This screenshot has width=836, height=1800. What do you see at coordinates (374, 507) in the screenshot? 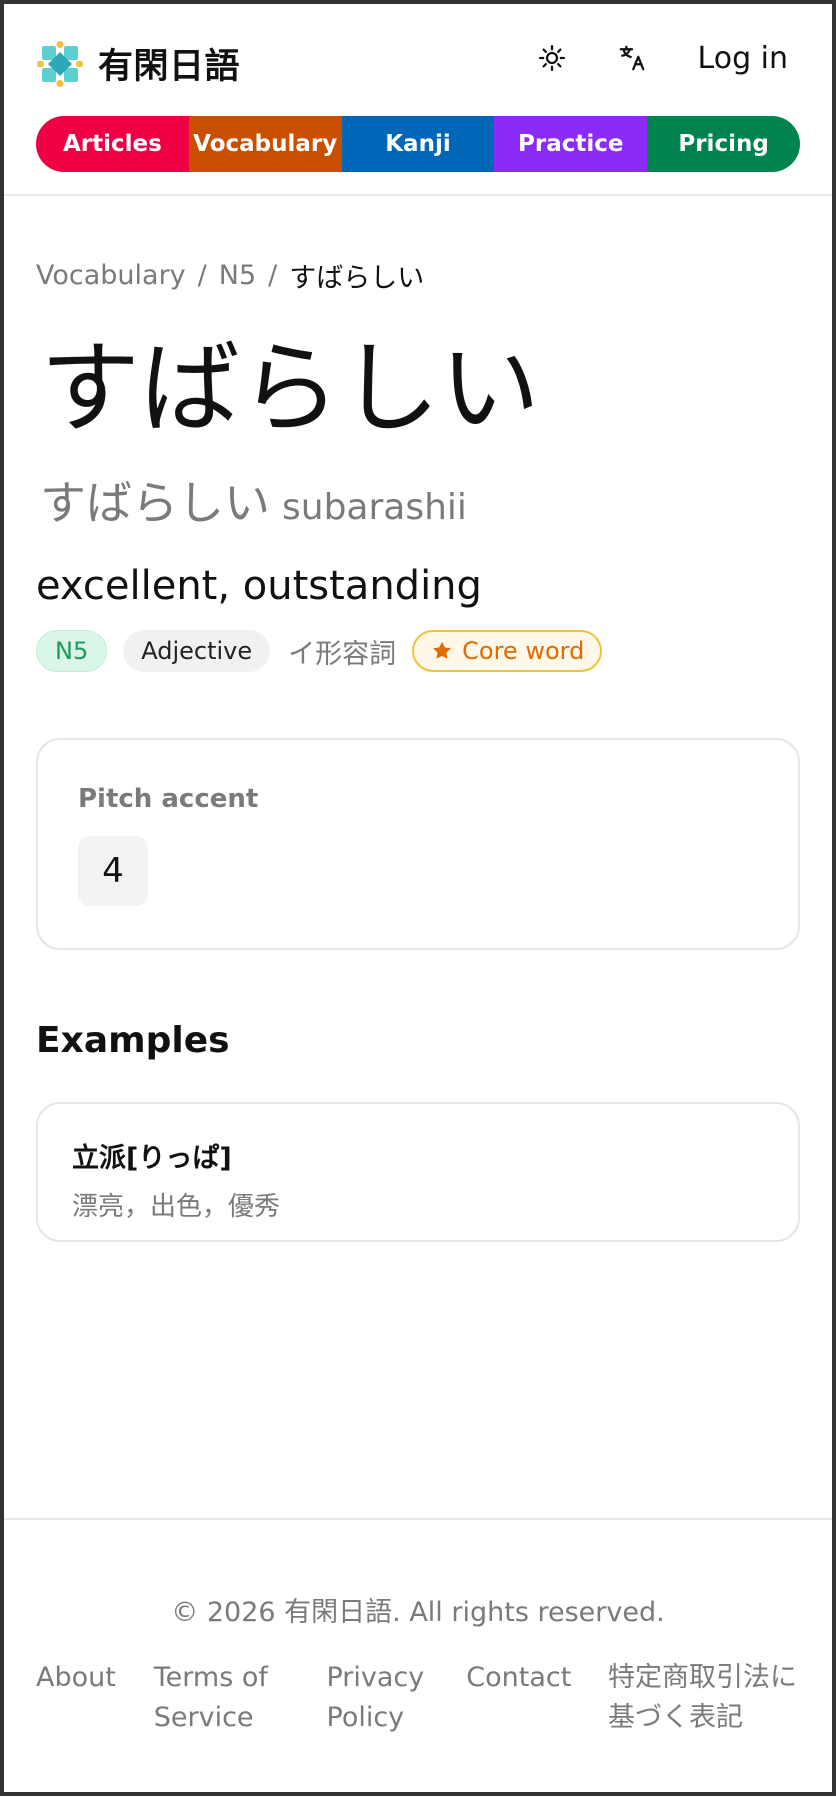
I see `reading-romaji: subarashii` at bounding box center [374, 507].